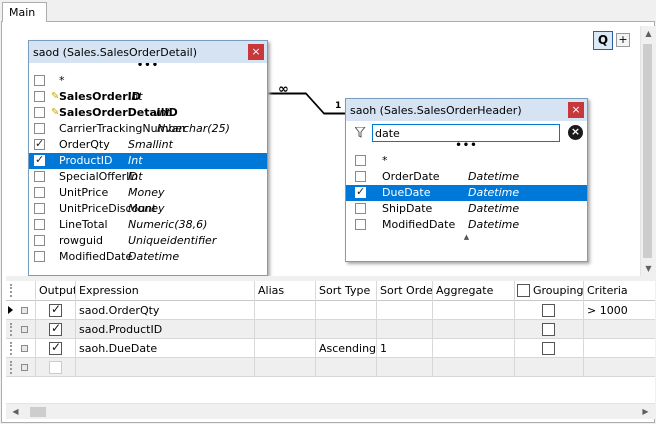 This screenshot has width=656, height=424. I want to click on header-aggregate: Aggregate, so click(474, 291).